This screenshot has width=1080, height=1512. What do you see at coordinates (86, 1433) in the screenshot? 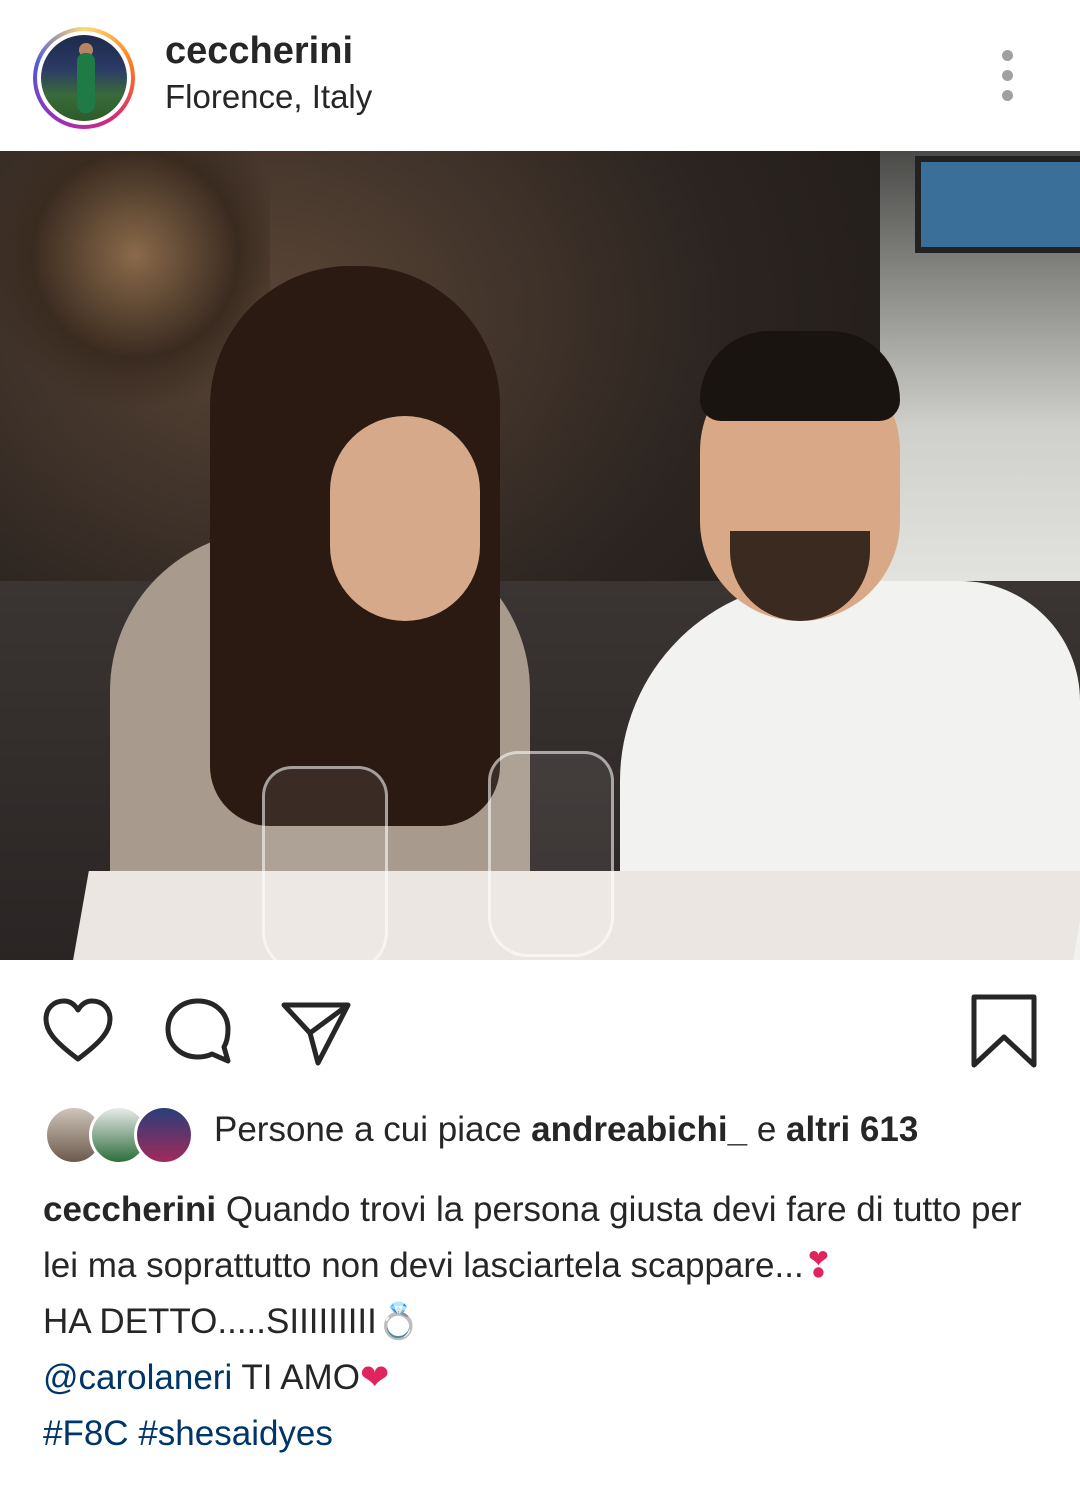
I see `hashtag-f8c: #F8C` at bounding box center [86, 1433].